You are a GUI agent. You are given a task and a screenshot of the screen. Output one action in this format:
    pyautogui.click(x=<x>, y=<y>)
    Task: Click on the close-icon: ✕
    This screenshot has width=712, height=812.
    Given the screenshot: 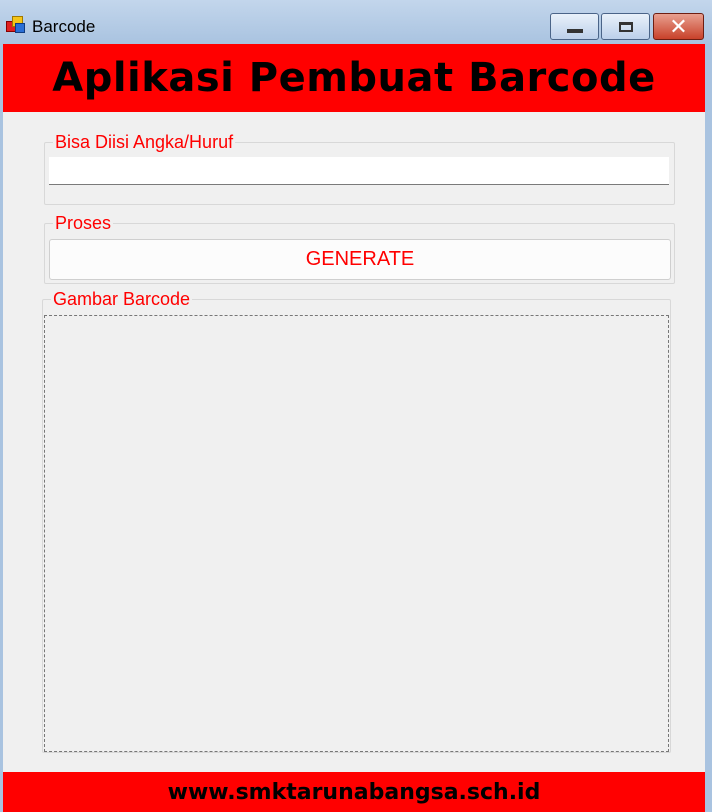 What is the action you would take?
    pyautogui.click(x=678, y=26)
    